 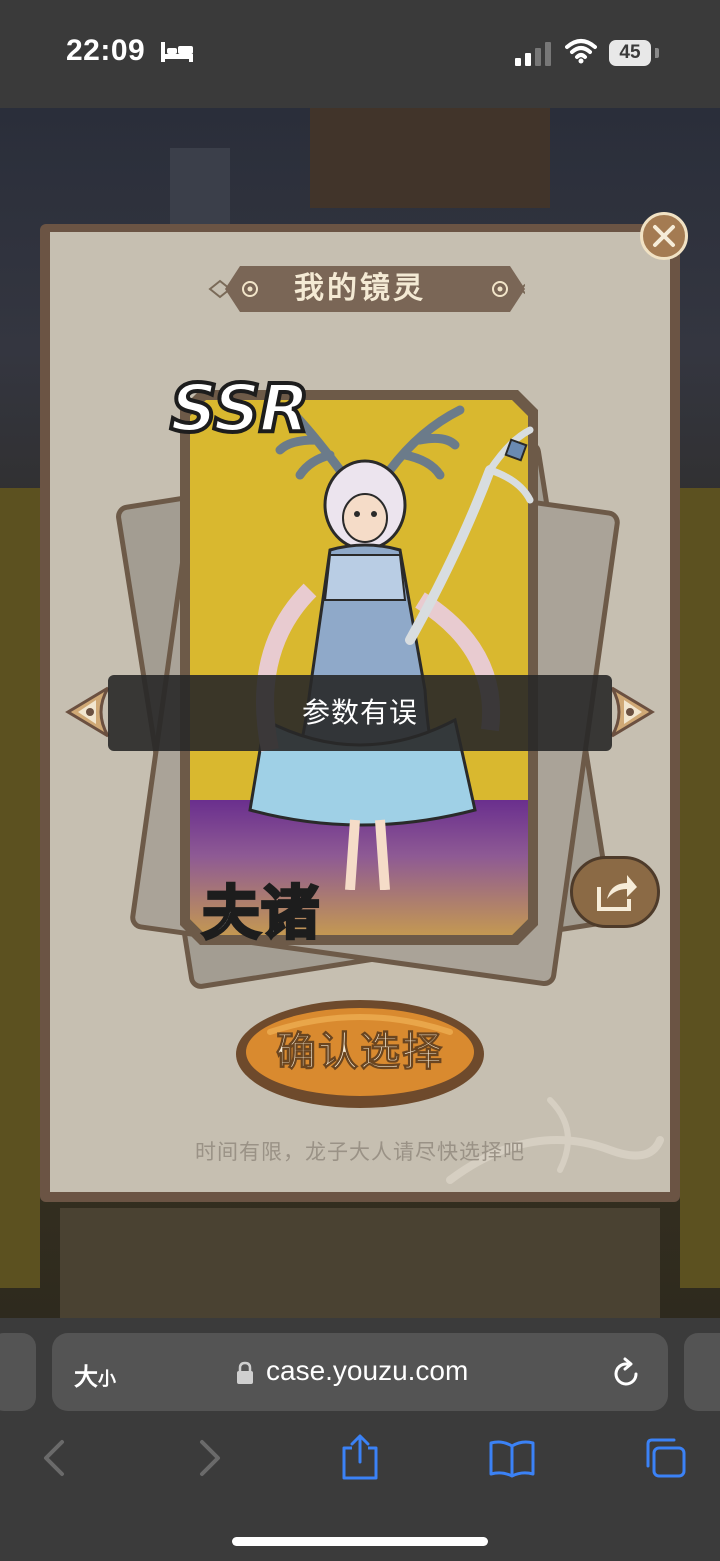 I want to click on status-time: 22:09, so click(x=106, y=50).